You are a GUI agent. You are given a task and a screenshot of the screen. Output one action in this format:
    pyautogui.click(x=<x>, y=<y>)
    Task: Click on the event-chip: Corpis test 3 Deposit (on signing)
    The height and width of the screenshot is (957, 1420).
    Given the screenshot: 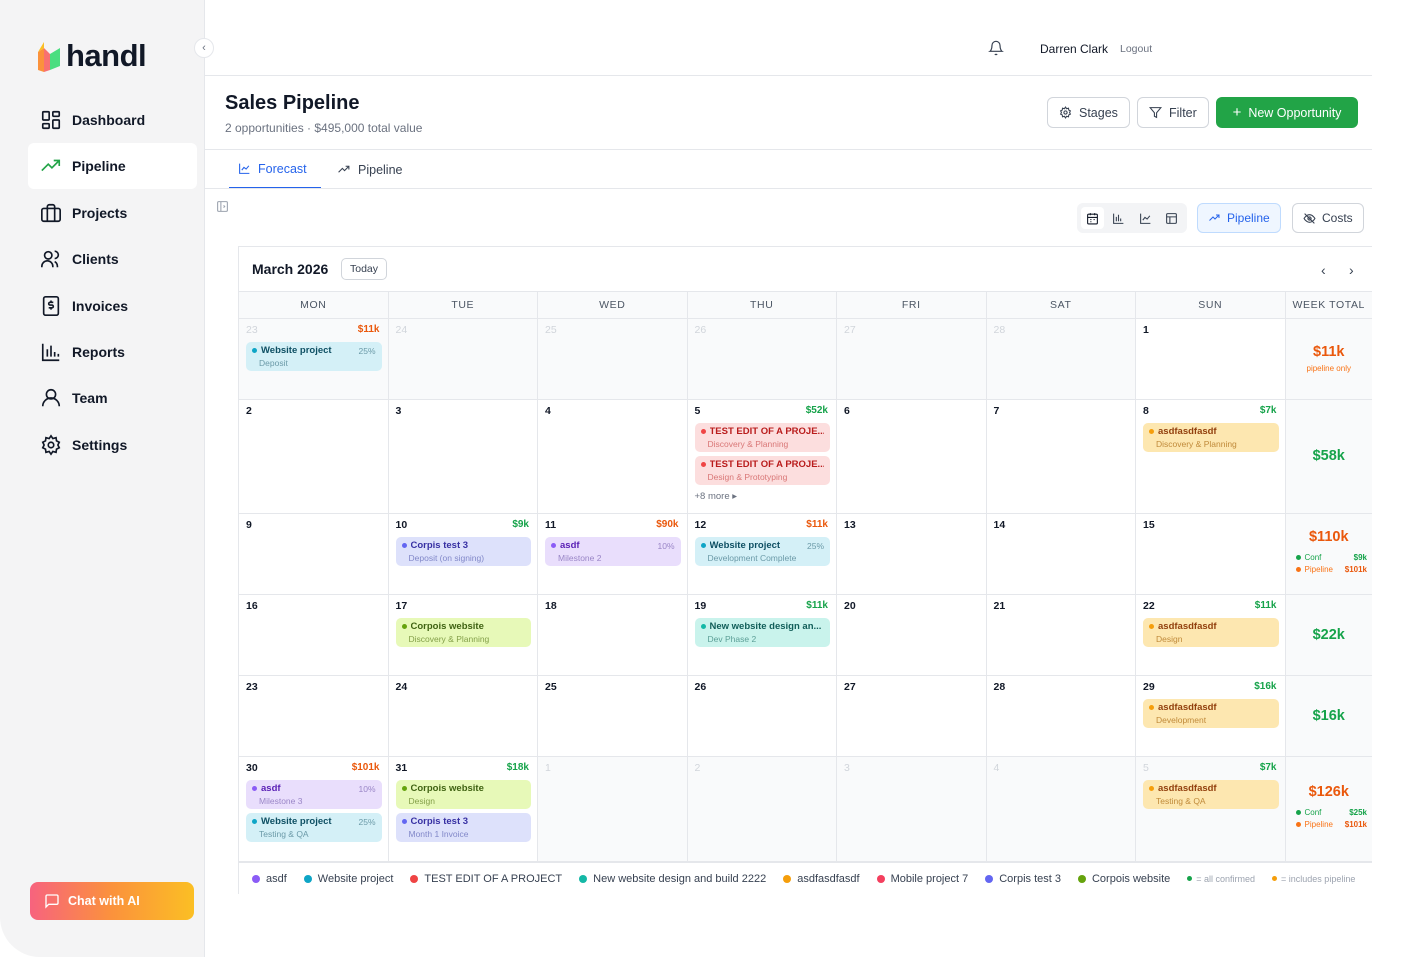 What is the action you would take?
    pyautogui.click(x=463, y=551)
    